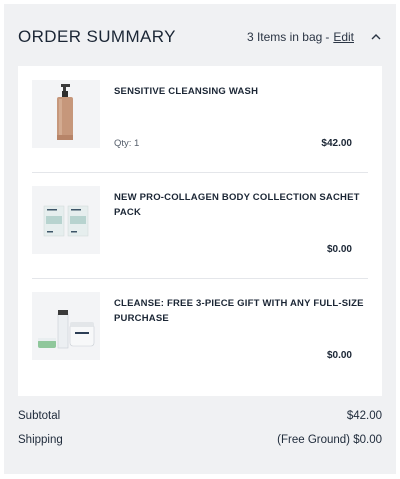 This screenshot has width=400, height=479. What do you see at coordinates (239, 91) in the screenshot?
I see `item-name: SENSITIVE CLEANSING WASH` at bounding box center [239, 91].